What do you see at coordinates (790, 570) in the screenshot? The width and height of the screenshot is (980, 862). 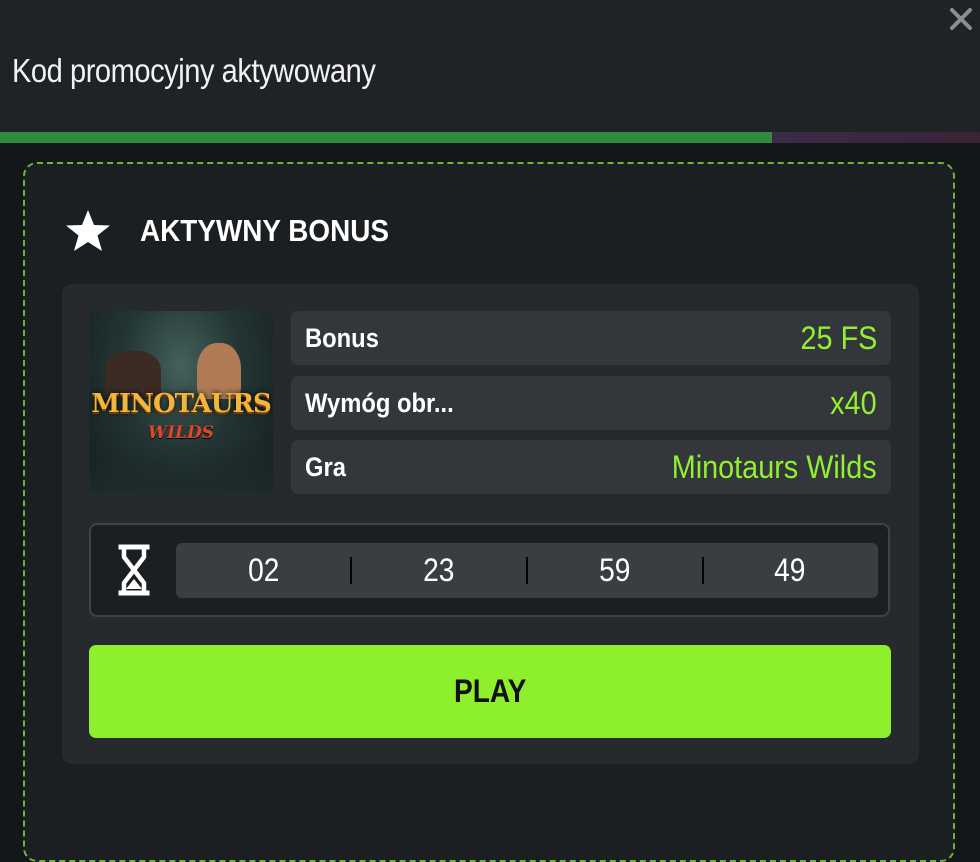 I see `timer-seconds: 49` at bounding box center [790, 570].